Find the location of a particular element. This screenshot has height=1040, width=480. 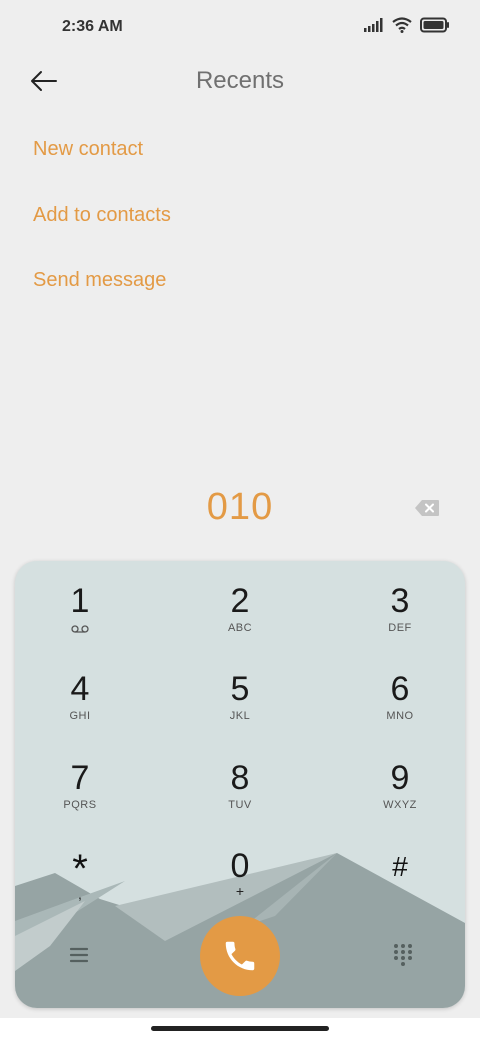

key-letters: , is located at coordinates (80, 894).